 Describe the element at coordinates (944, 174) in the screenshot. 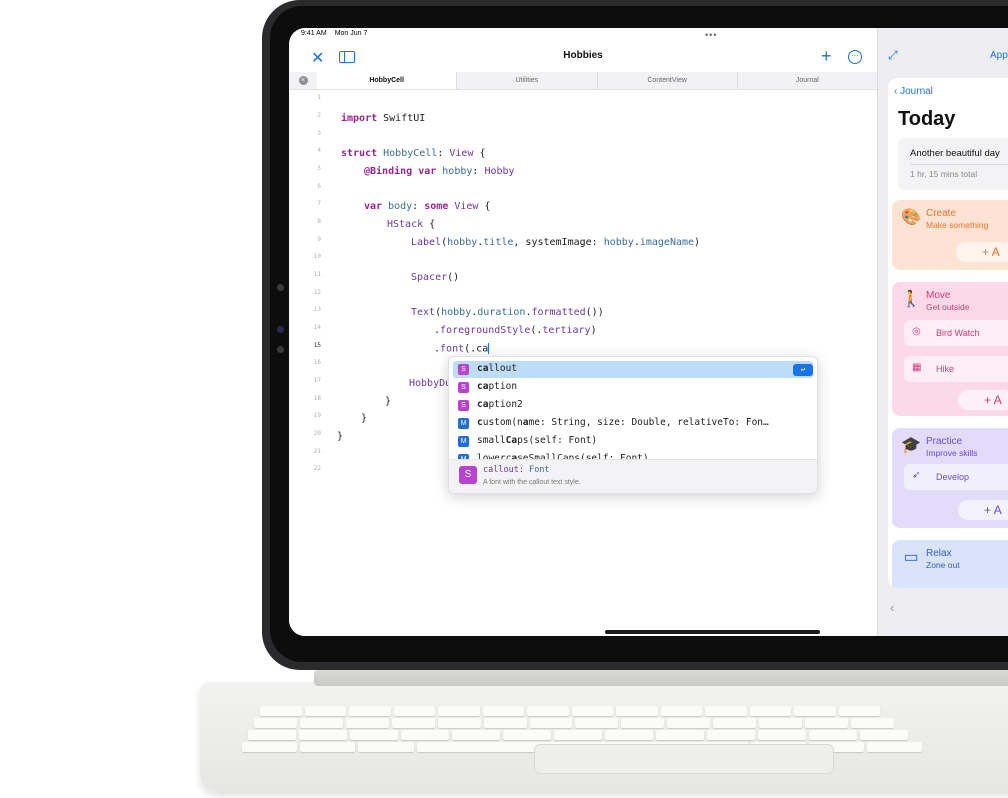

I see `summary-duration: 1 hr, 15 mins total` at that location.